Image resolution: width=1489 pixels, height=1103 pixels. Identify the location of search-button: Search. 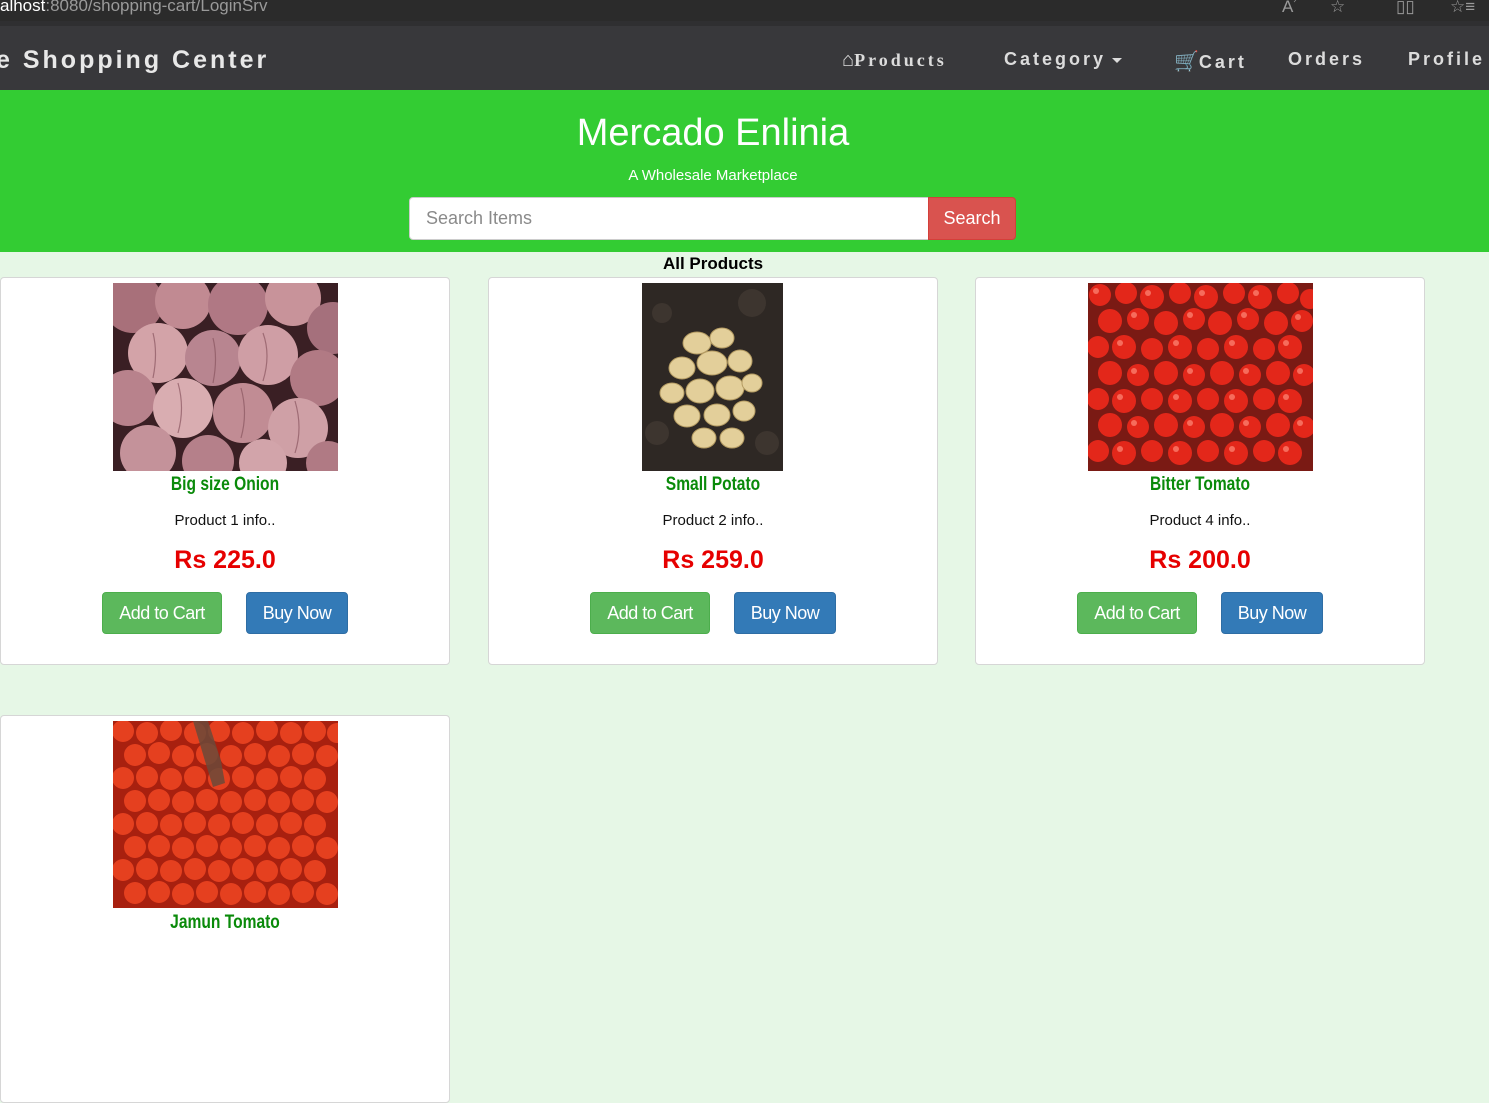
(972, 218).